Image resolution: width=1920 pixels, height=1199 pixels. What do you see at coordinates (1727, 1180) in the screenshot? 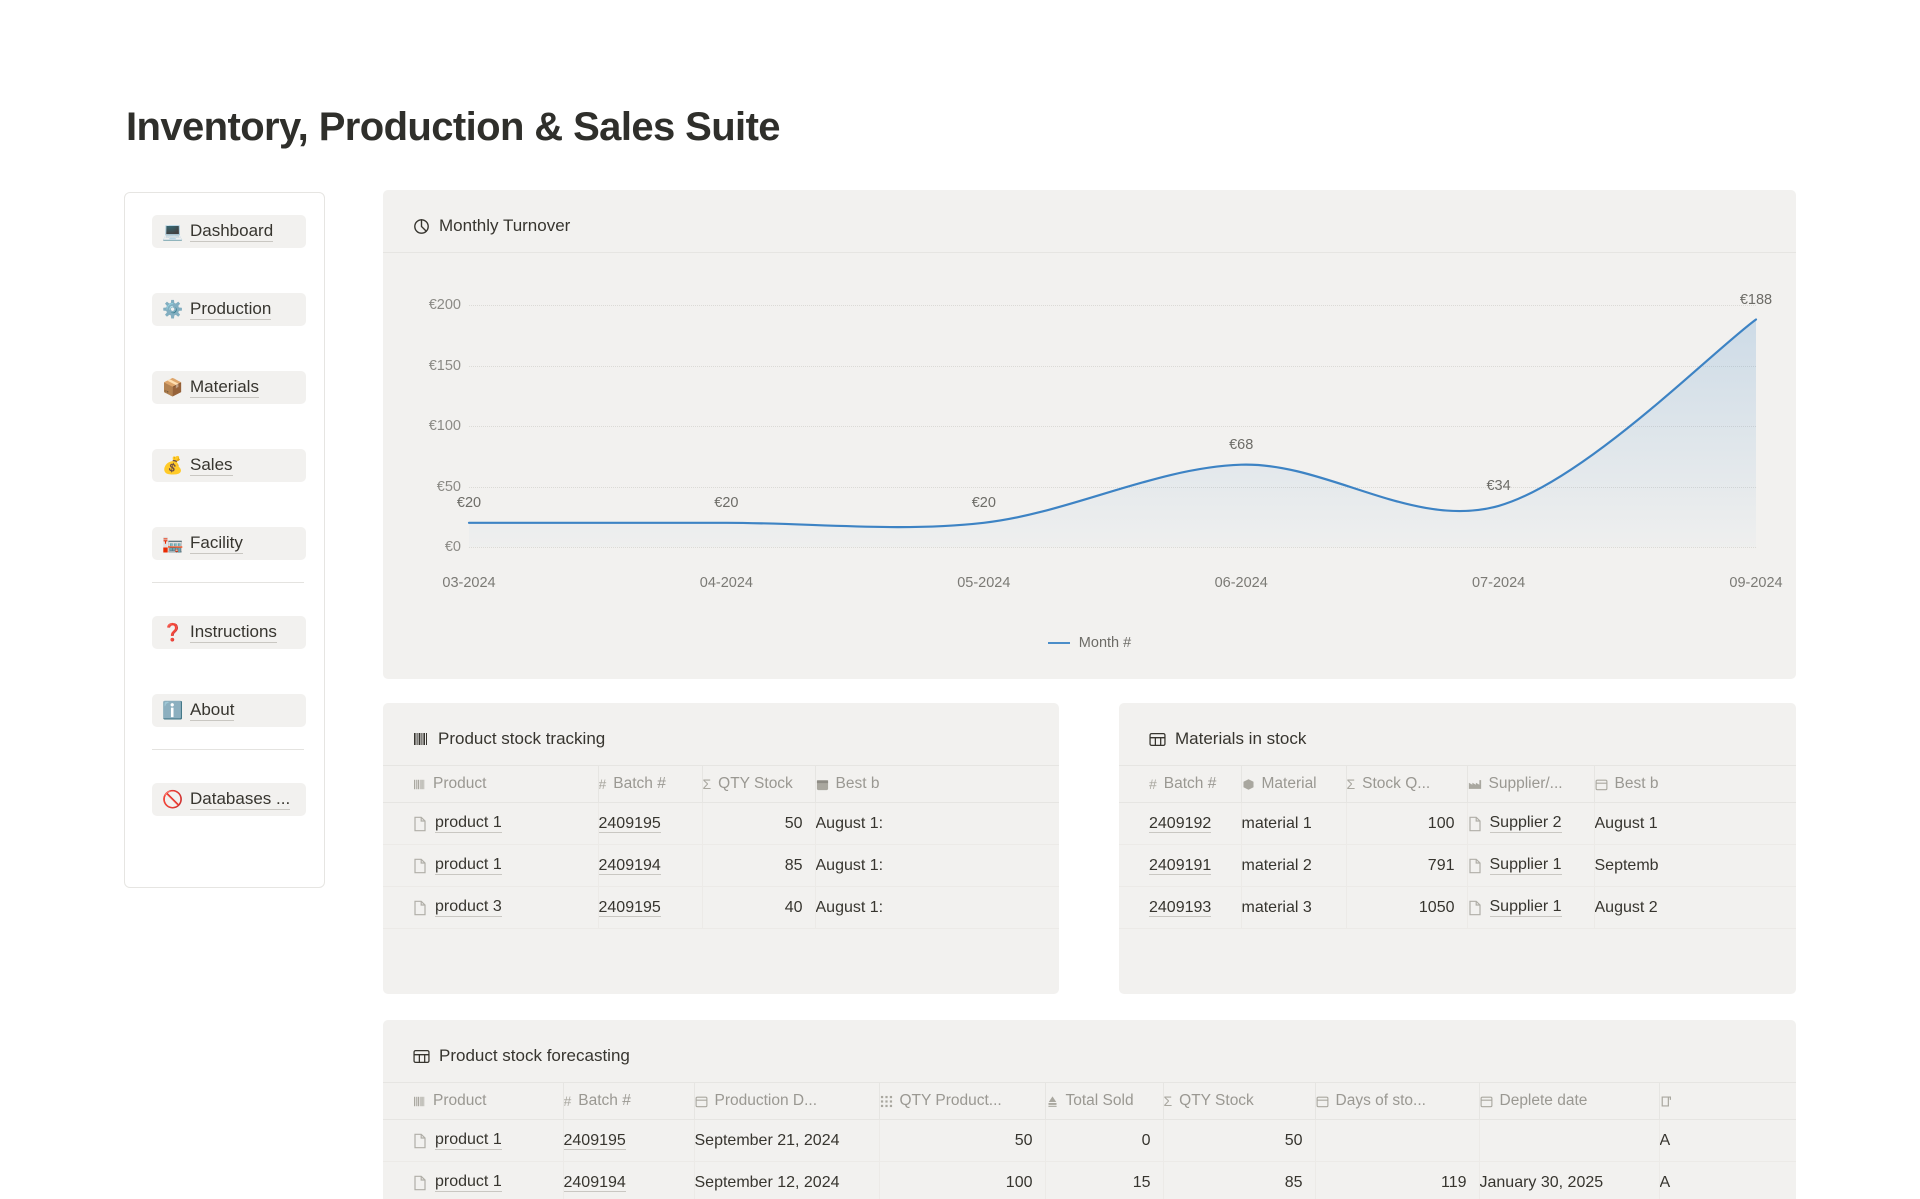
I see `cell-extra: A` at bounding box center [1727, 1180].